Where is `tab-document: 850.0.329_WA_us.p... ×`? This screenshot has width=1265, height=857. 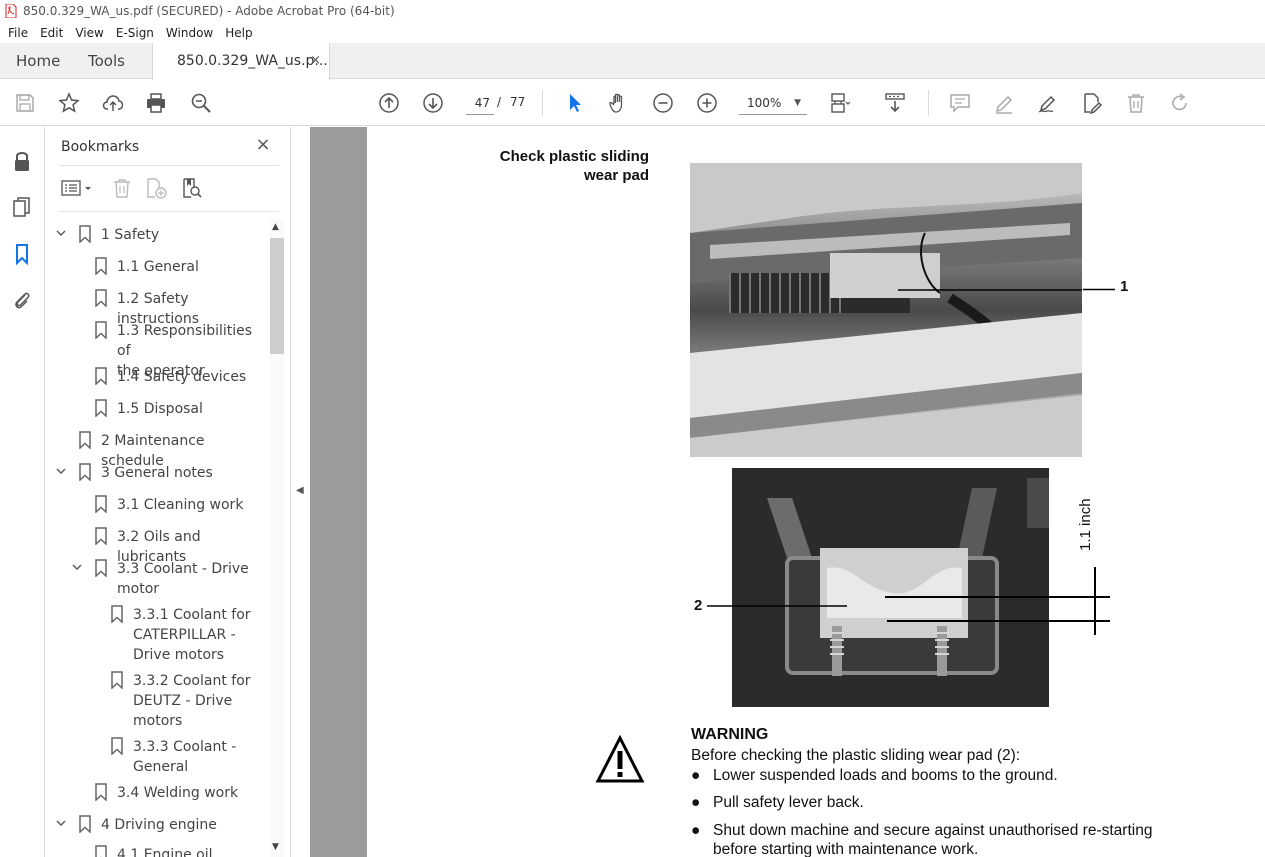 tab-document: 850.0.329_WA_us.p... × is located at coordinates (241, 61).